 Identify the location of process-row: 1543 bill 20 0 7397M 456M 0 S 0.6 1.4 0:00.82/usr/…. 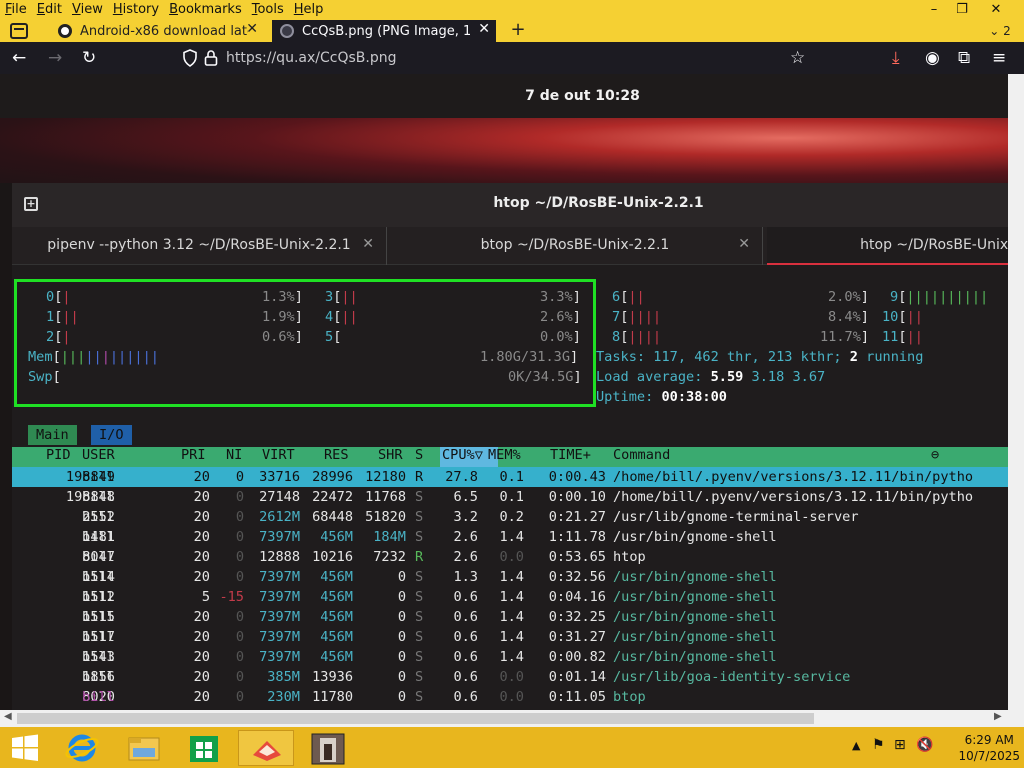
(510, 657).